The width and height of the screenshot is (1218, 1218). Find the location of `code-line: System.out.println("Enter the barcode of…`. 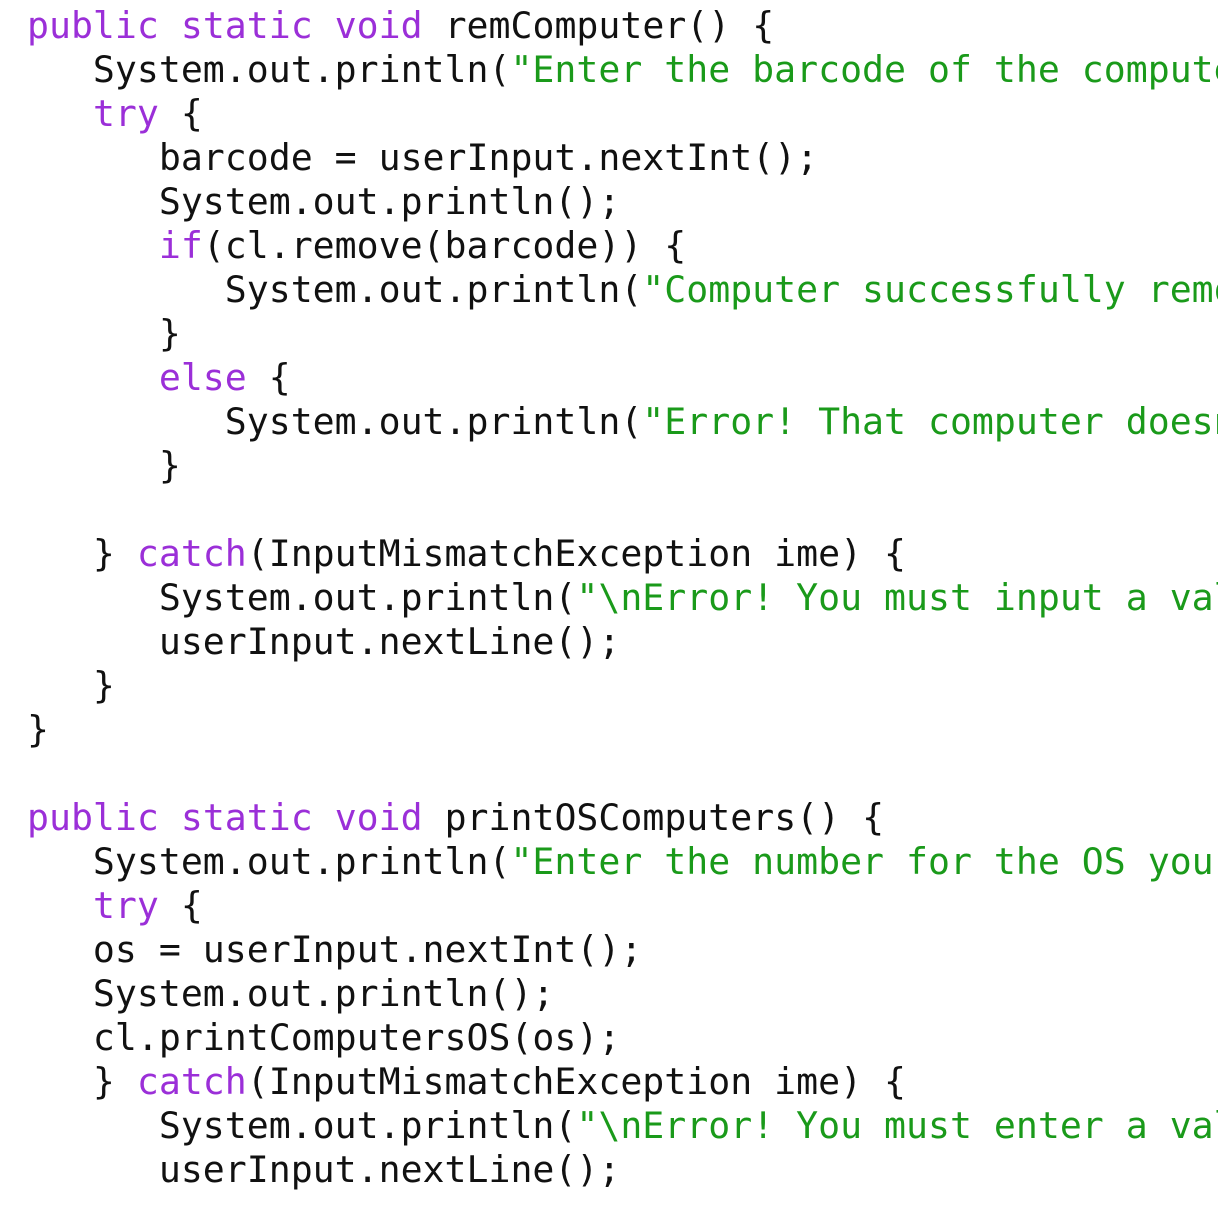

code-line: System.out.println("Enter the barcode of… is located at coordinates (622, 70).